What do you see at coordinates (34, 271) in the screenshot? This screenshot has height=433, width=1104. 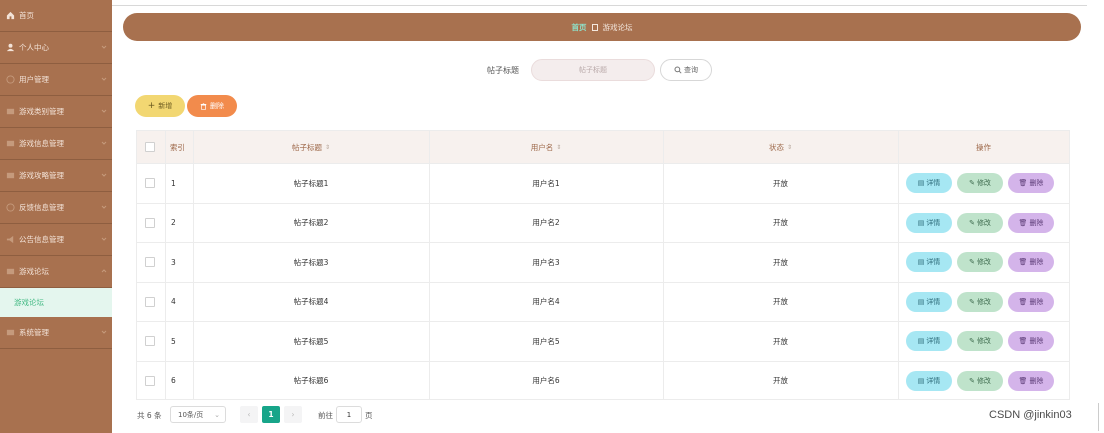 I see `sidebar-item-label: 游戏论坛` at bounding box center [34, 271].